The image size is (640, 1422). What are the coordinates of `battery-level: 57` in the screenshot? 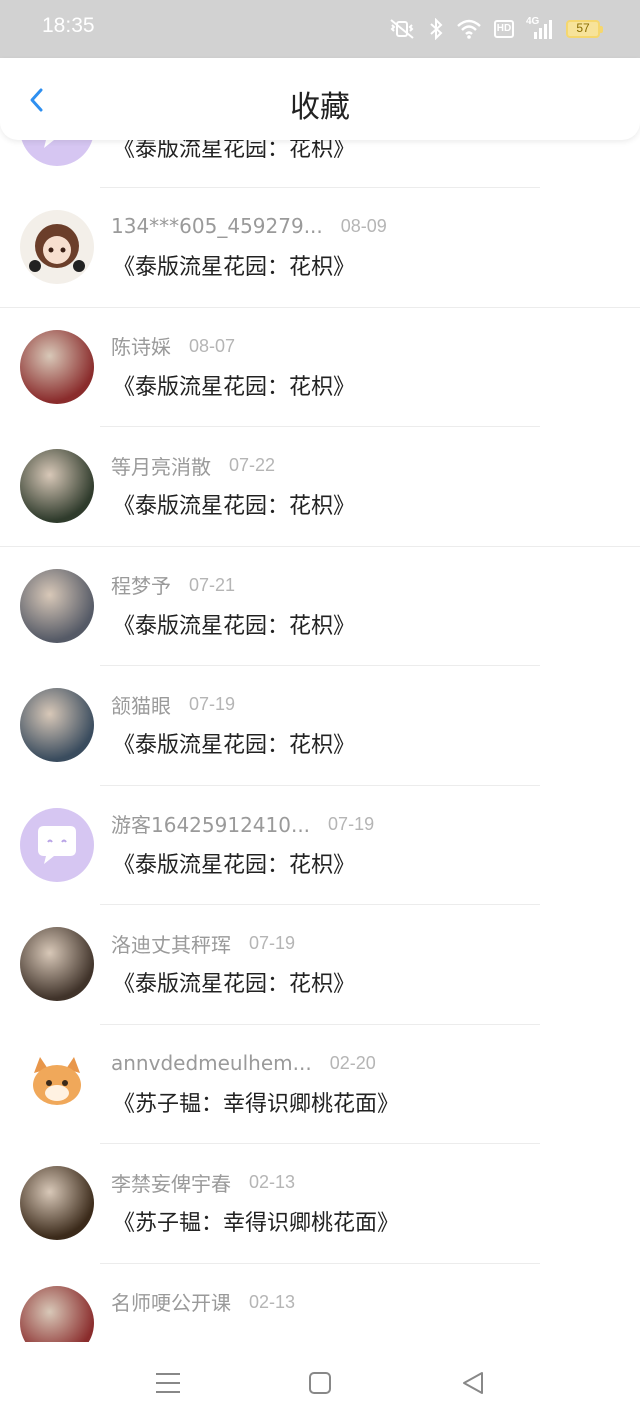 It's located at (583, 28).